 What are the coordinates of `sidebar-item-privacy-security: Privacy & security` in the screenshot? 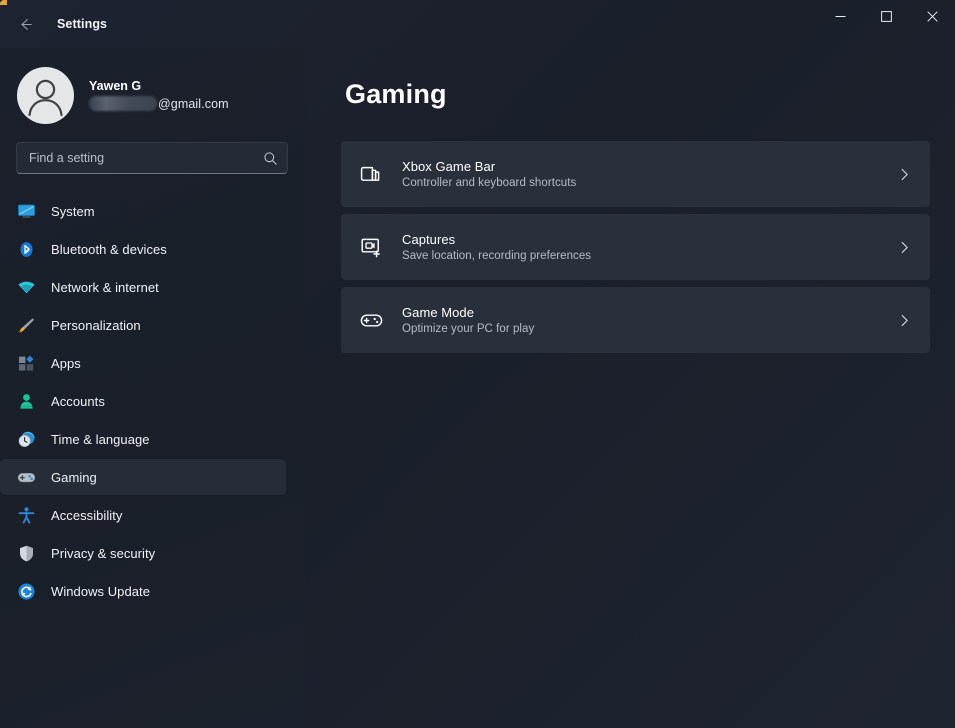 It's located at (143, 553).